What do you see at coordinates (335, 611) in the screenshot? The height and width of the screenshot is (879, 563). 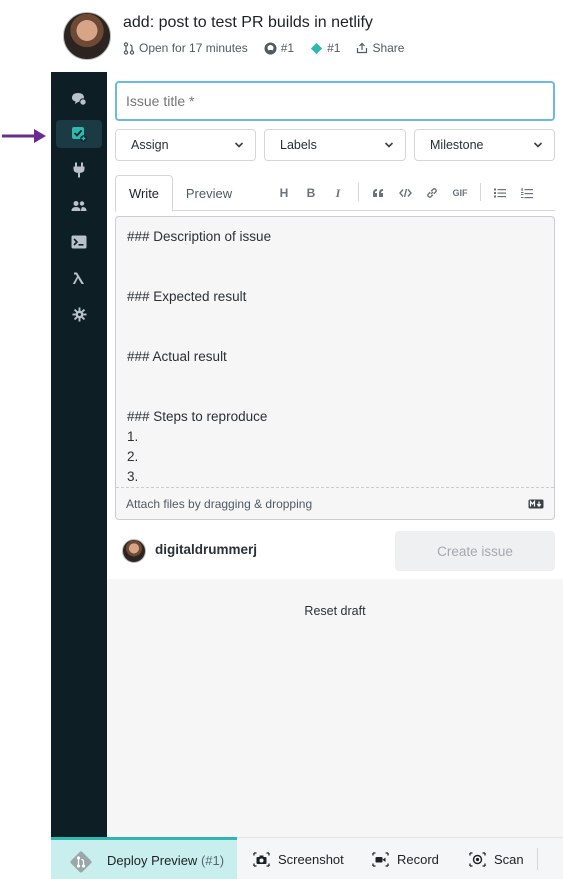 I see `reset-draft-button: Reset draft` at bounding box center [335, 611].